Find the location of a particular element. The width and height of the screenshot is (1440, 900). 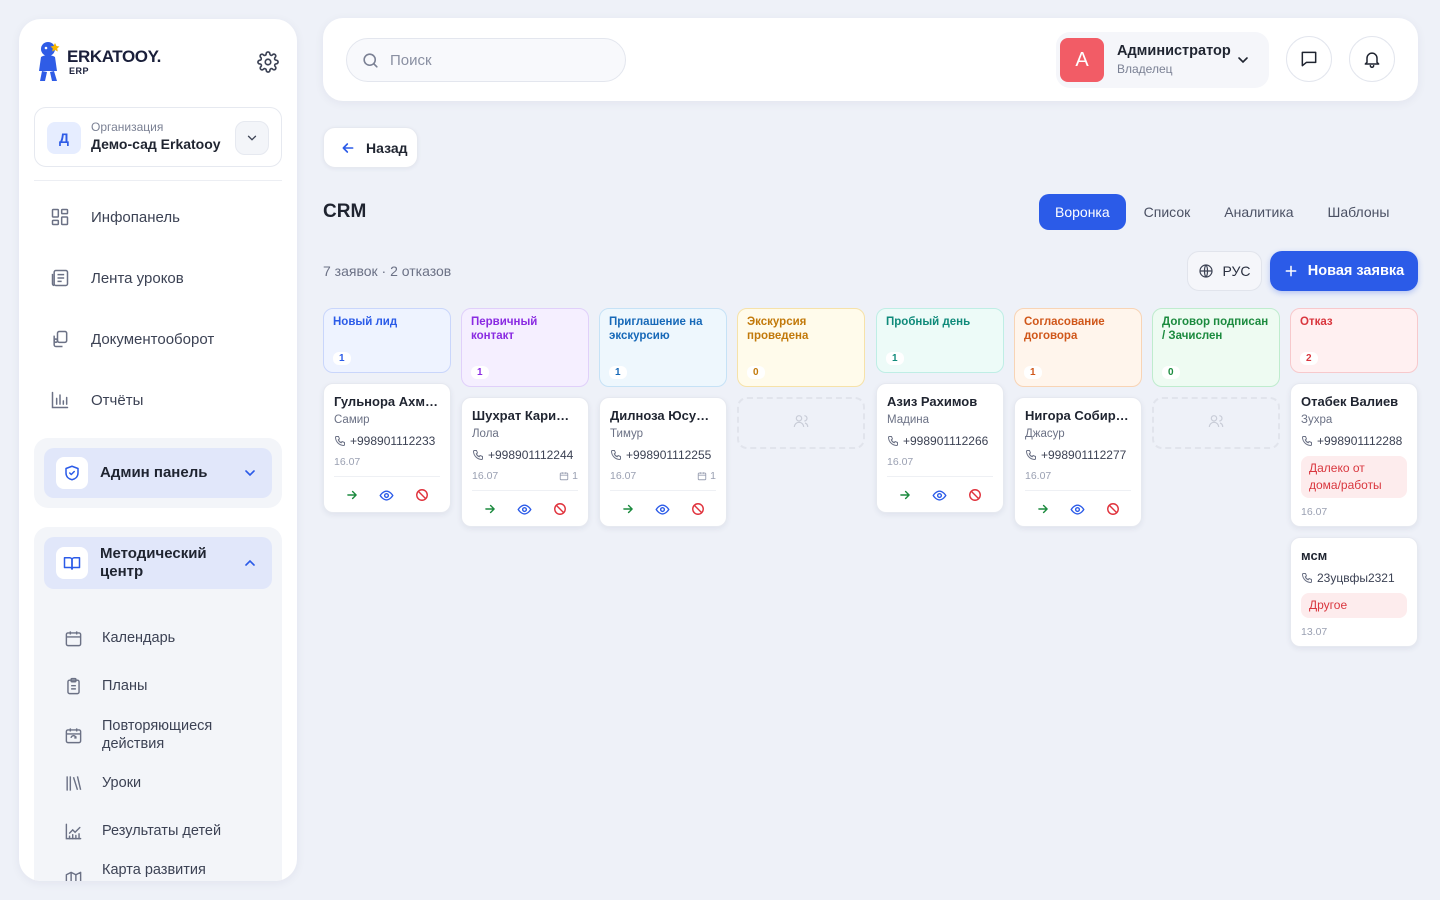

nav-item-documents: Документооборот is located at coordinates (164, 339).